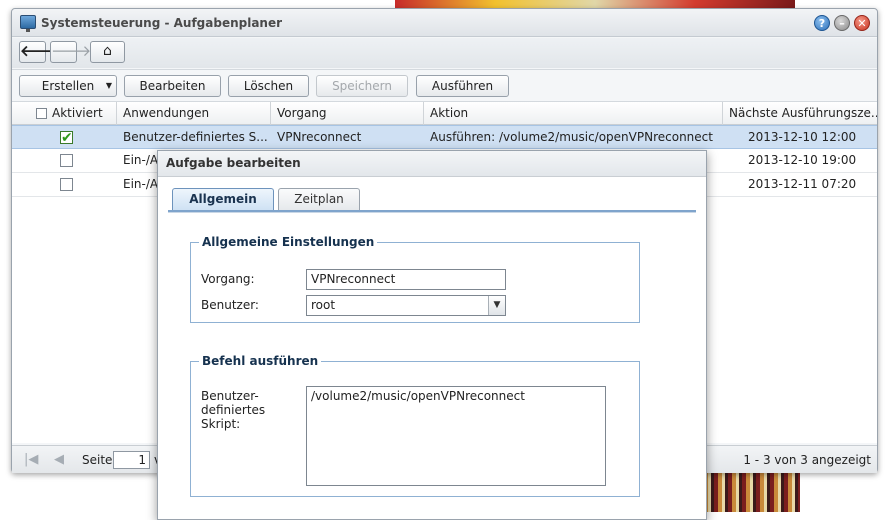 The width and height of the screenshot is (888, 520). What do you see at coordinates (230, 305) in the screenshot?
I see `user-label: Benutzer:` at bounding box center [230, 305].